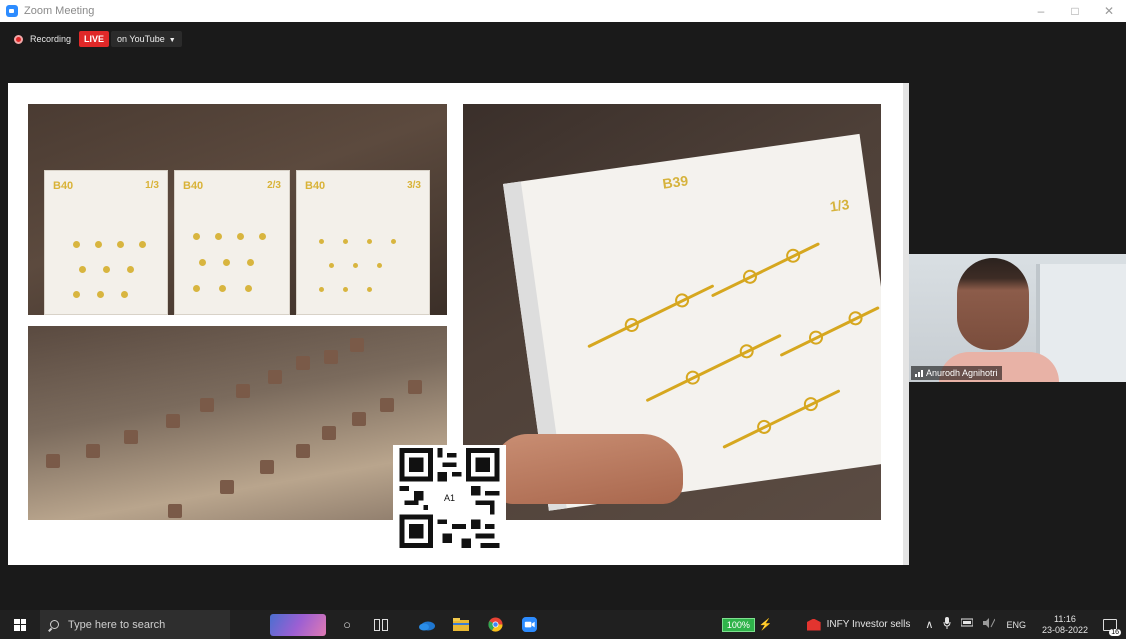 Image resolution: width=1126 pixels, height=639 pixels. What do you see at coordinates (1115, 632) in the screenshot?
I see `notification-count: 16` at bounding box center [1115, 632].